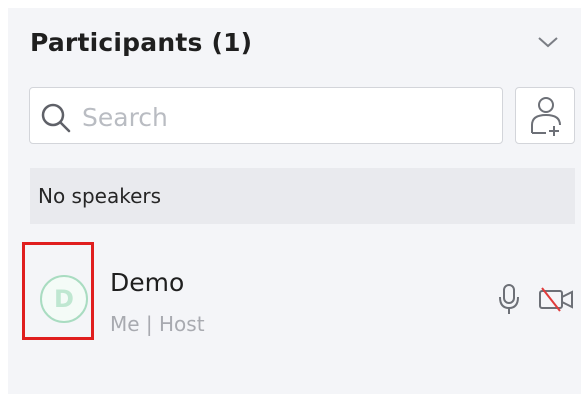 The image size is (581, 394). I want to click on avatar: D, so click(64, 299).